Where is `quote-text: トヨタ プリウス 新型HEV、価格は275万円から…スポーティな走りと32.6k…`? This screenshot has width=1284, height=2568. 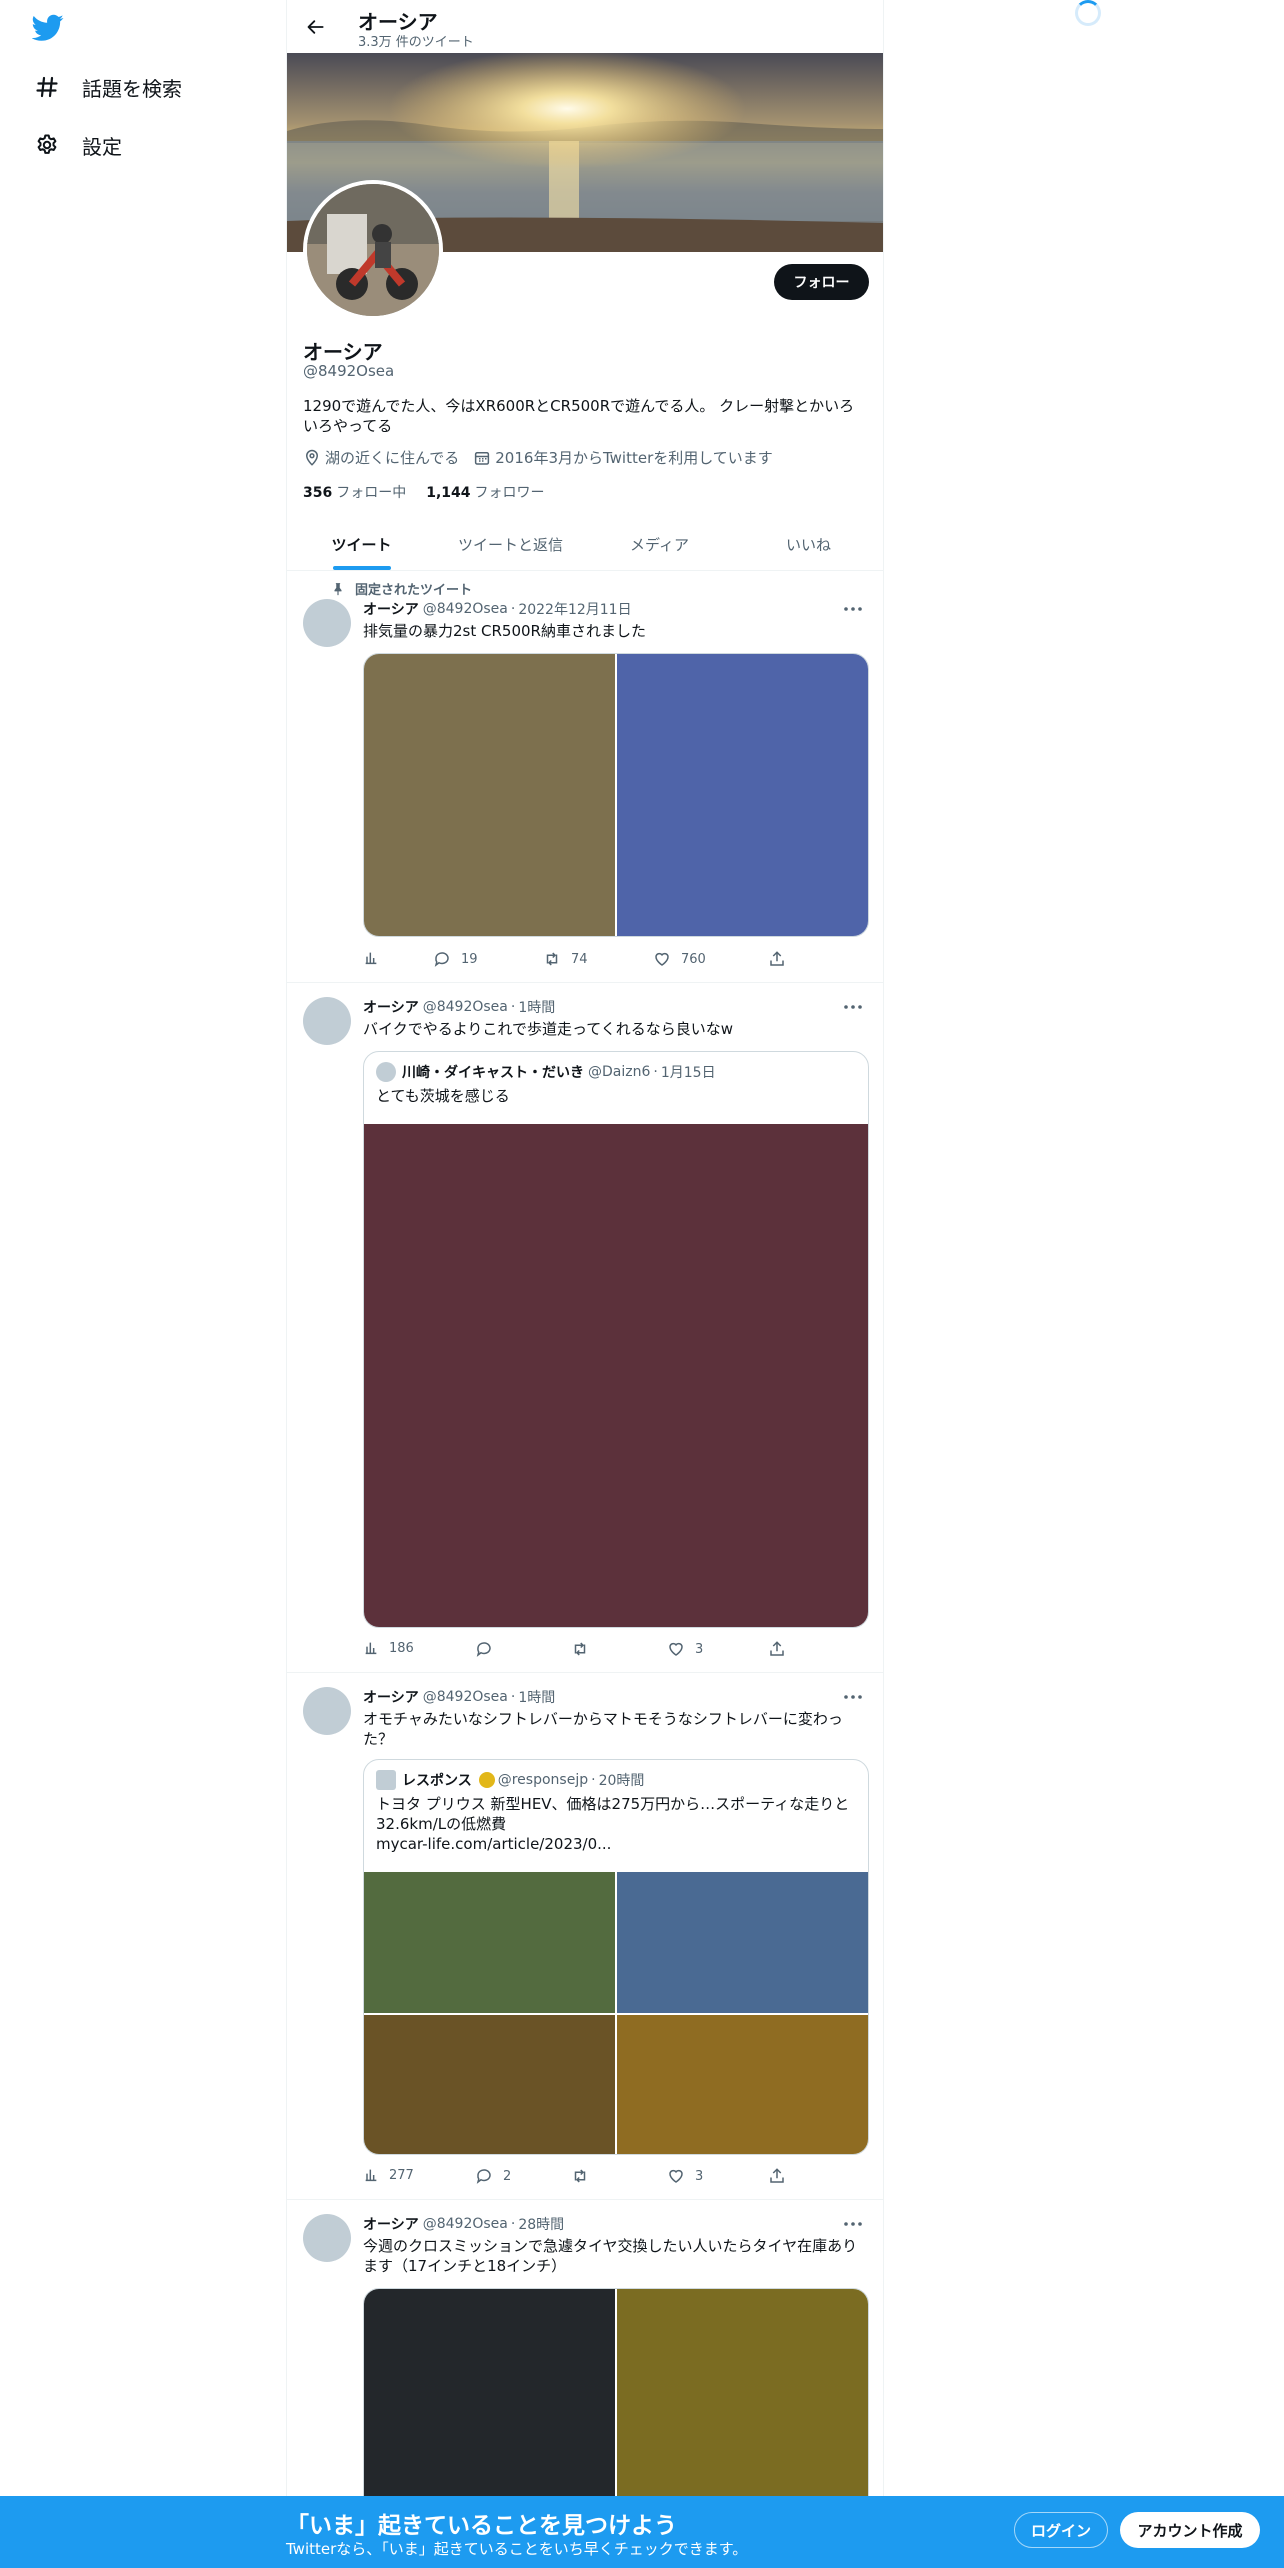 quote-text: トヨタ プリウス 新型HEV、価格は275万円から…スポーティな走りと32.6k… is located at coordinates (613, 1814).